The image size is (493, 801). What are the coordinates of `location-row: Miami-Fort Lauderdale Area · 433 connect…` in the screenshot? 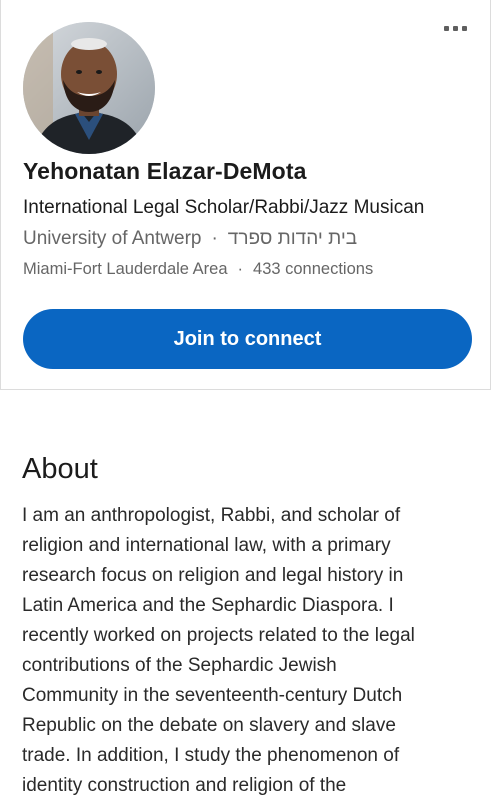 It's located at (198, 269).